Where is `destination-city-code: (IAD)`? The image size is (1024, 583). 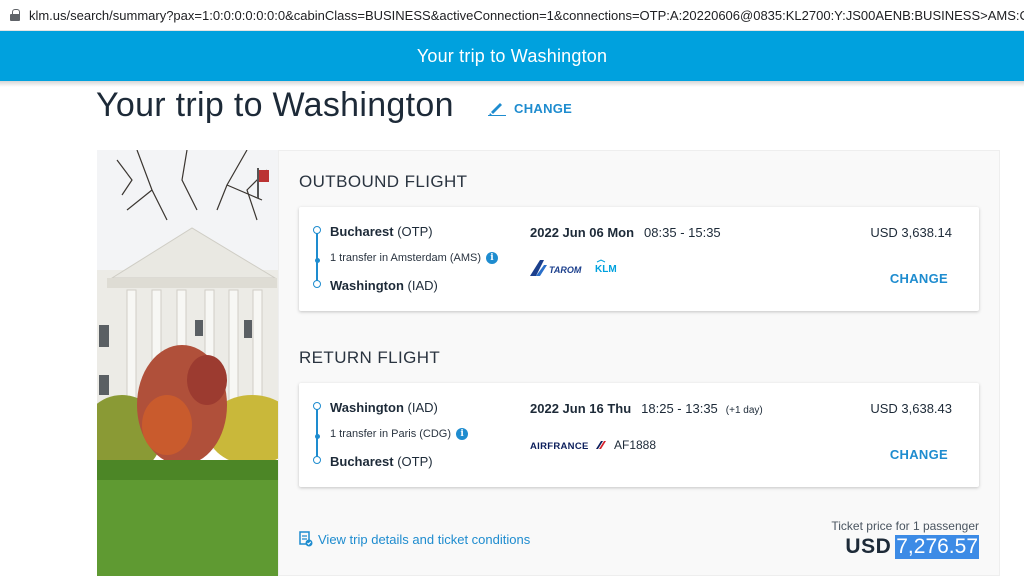 destination-city-code: (IAD) is located at coordinates (422, 285).